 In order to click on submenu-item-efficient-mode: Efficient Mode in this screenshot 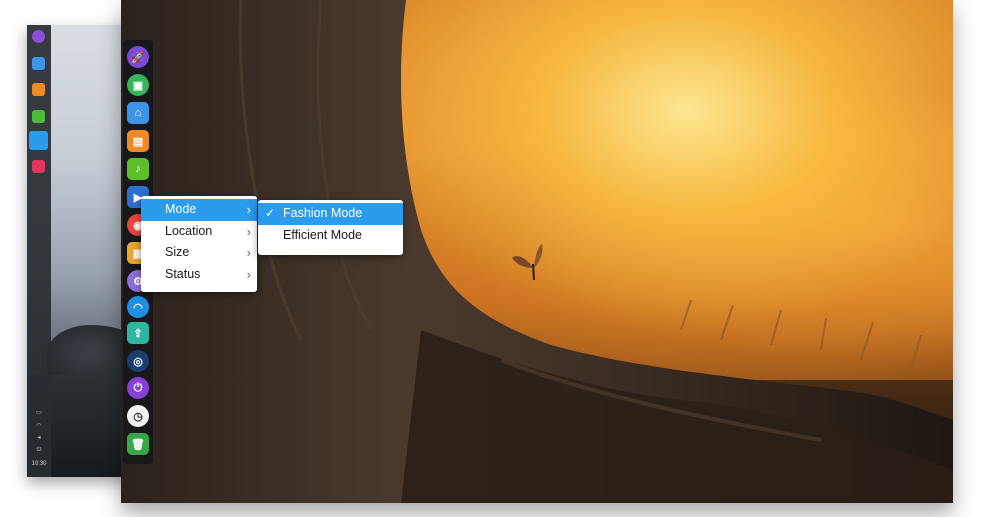, I will do `click(330, 236)`.